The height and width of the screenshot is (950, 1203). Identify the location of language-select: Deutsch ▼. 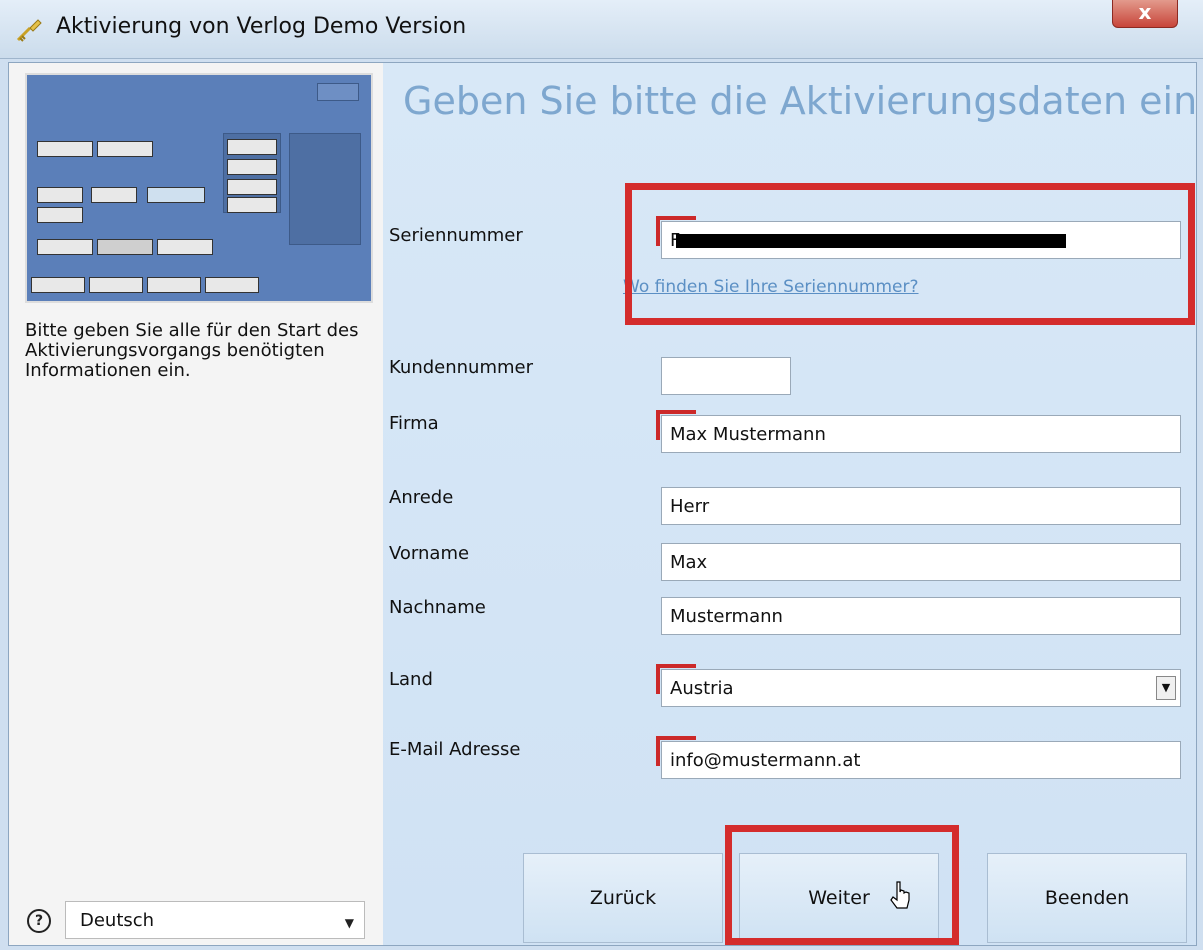
(215, 920).